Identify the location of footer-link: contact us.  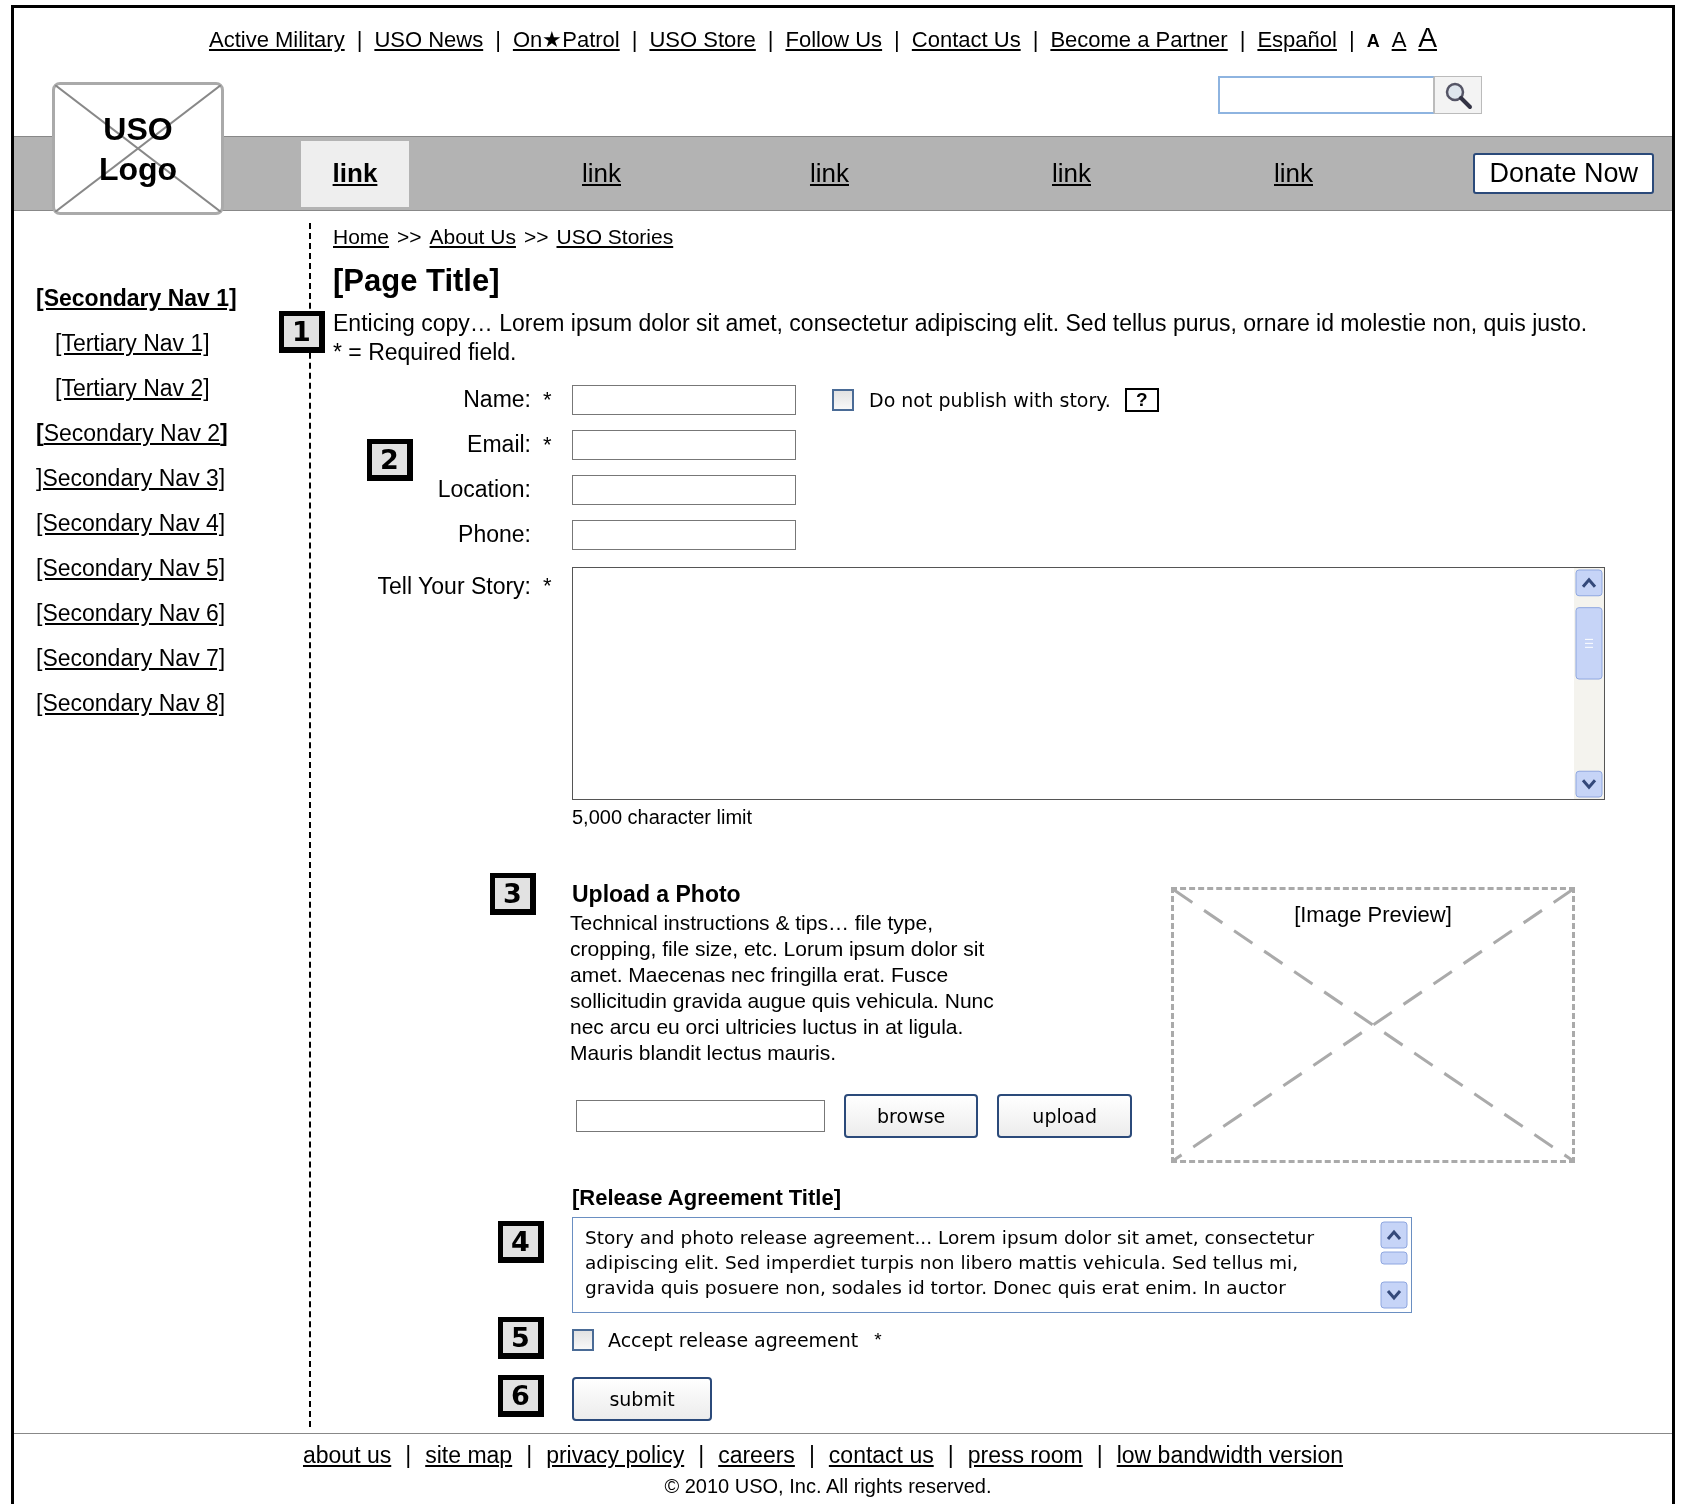
(881, 1455).